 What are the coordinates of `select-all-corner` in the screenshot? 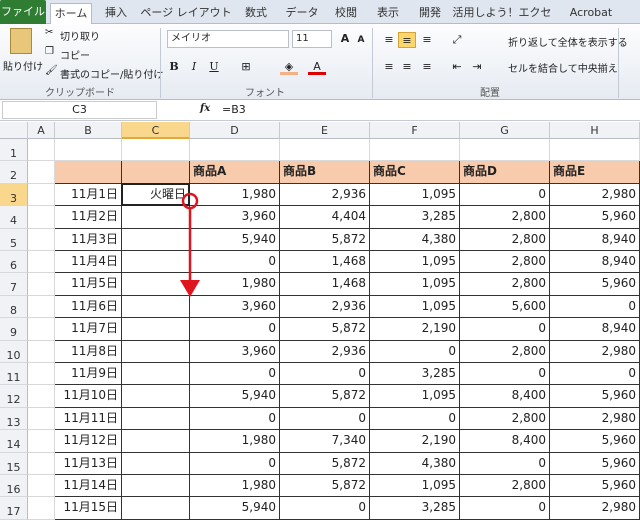 It's located at (14, 130).